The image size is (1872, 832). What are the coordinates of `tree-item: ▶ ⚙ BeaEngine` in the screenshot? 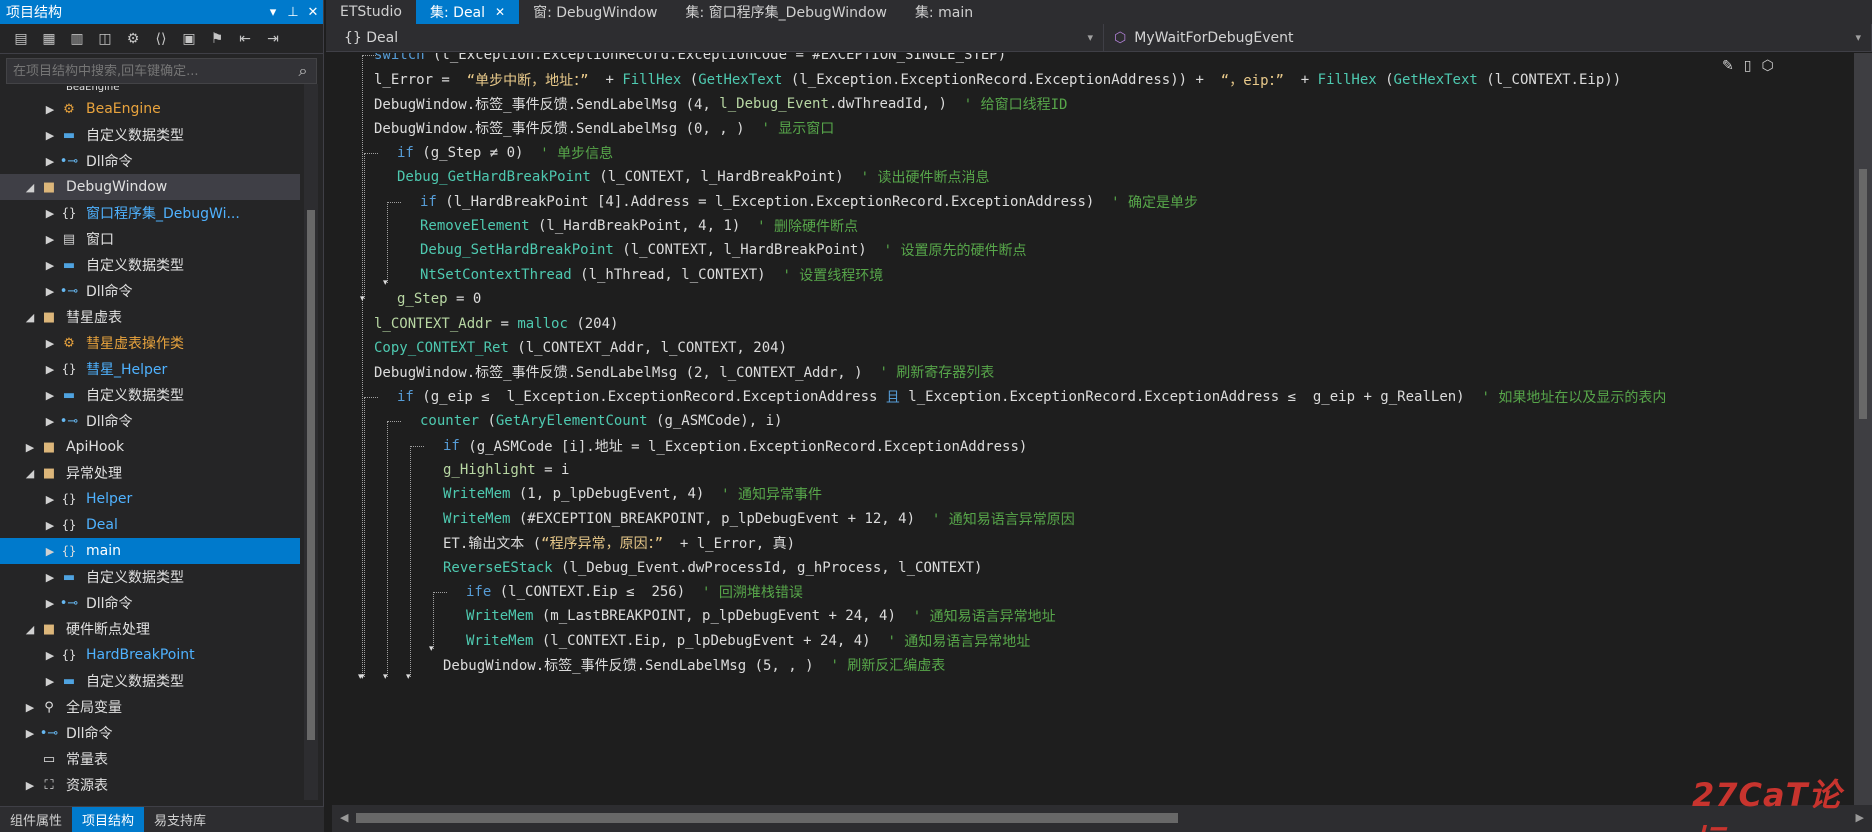 It's located at (150, 109).